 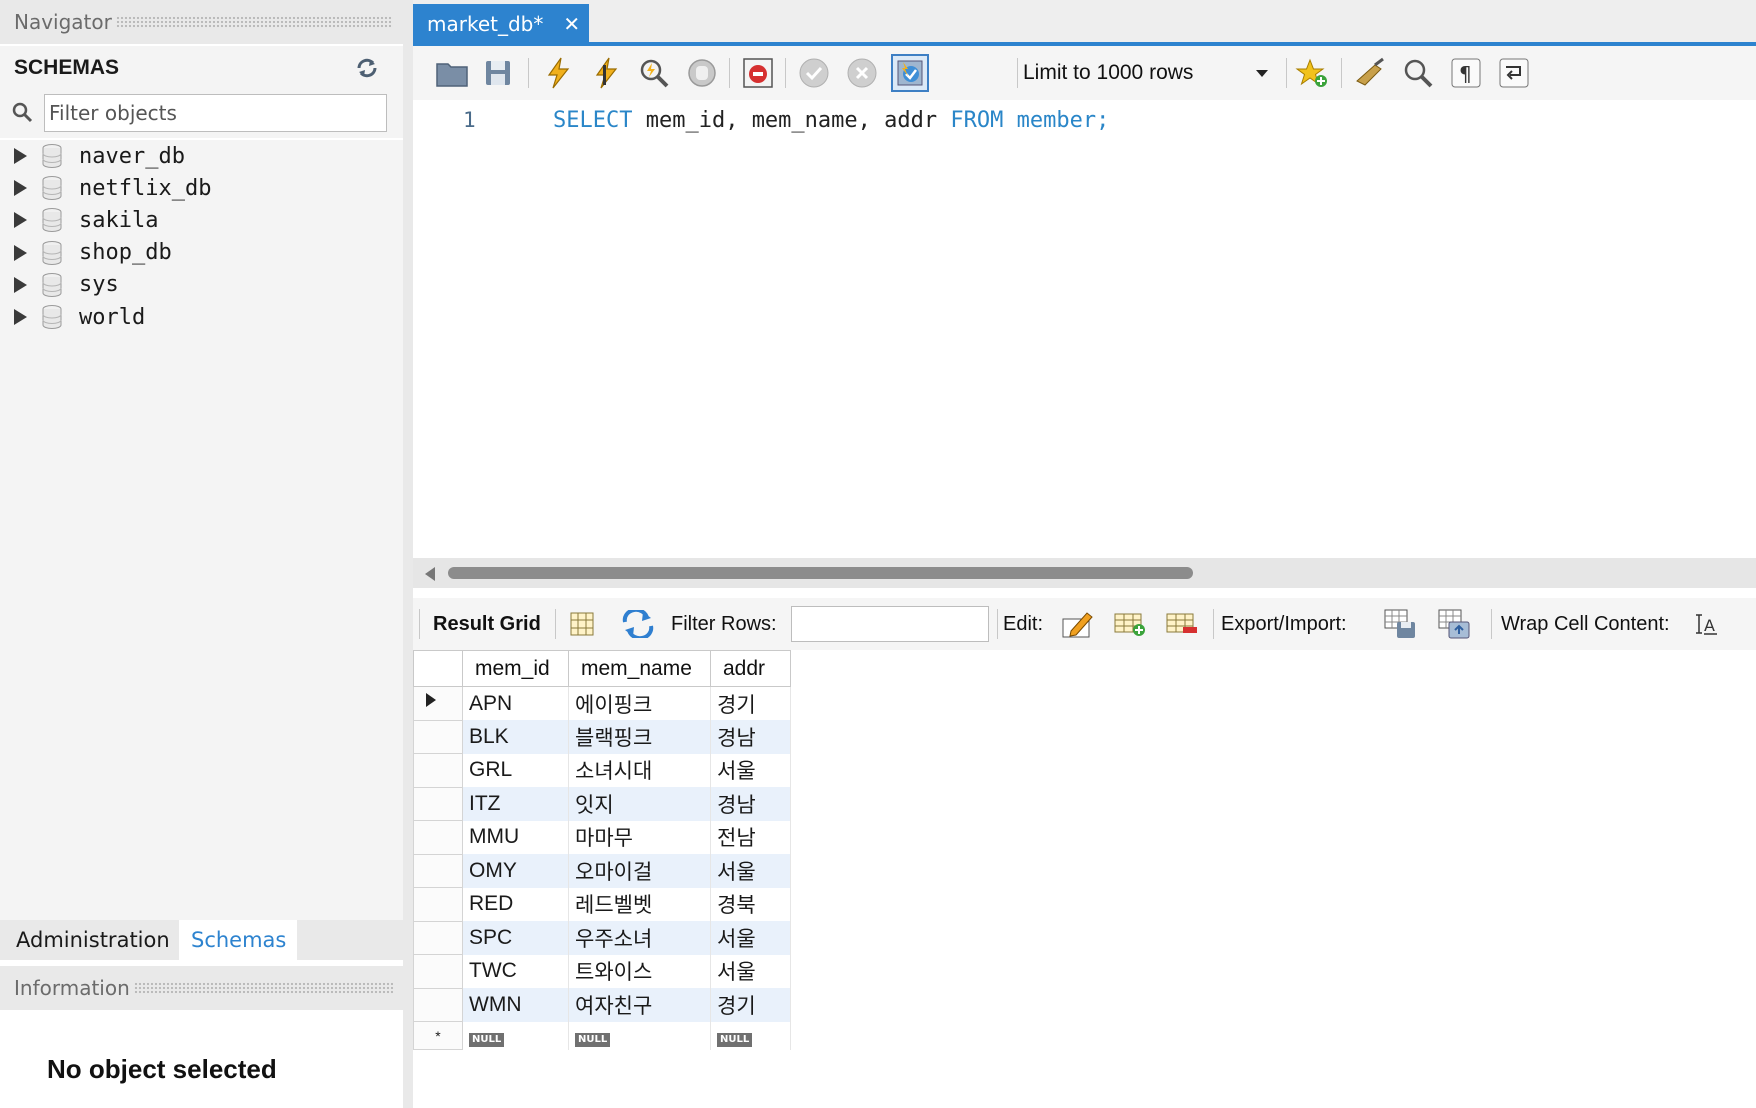 I want to click on find-button, so click(x=1418, y=73).